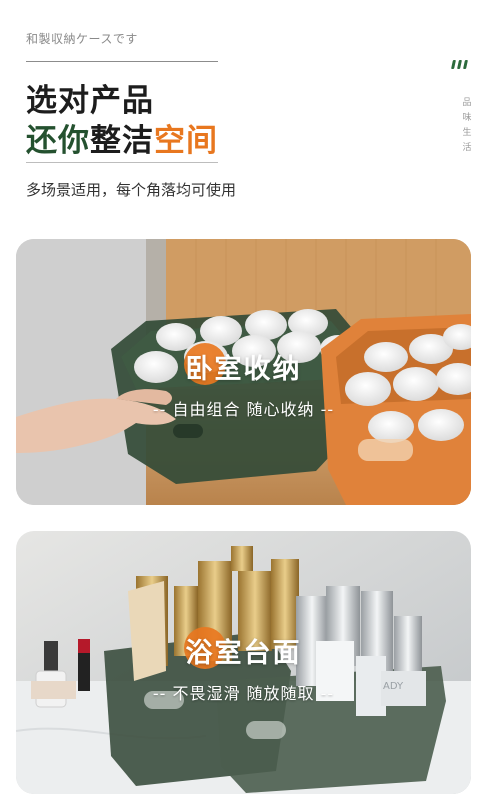  What do you see at coordinates (122, 162) in the screenshot?
I see `header-divider-bottom` at bounding box center [122, 162].